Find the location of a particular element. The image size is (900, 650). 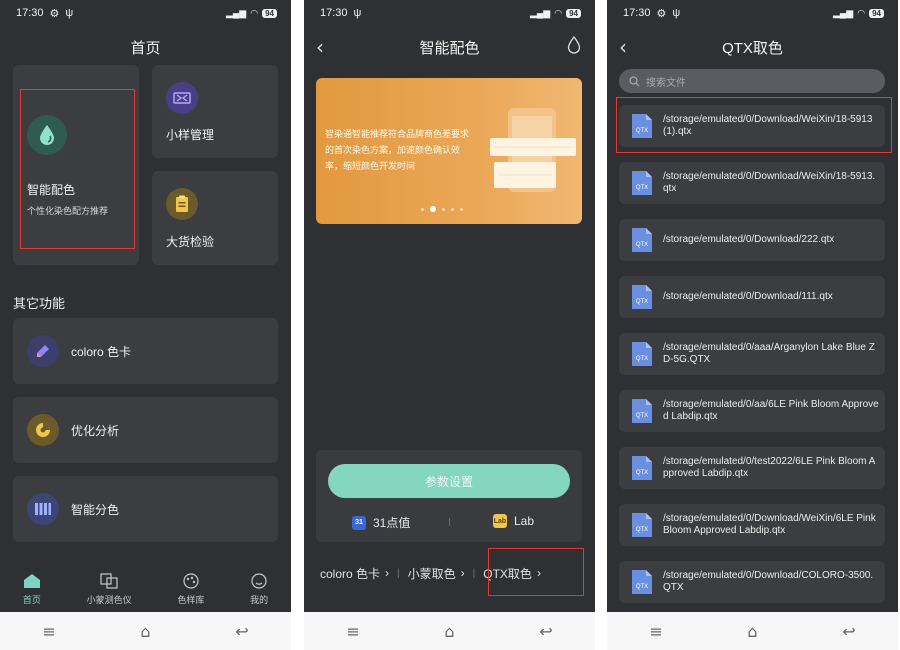

banner-pager is located at coordinates (442, 209).